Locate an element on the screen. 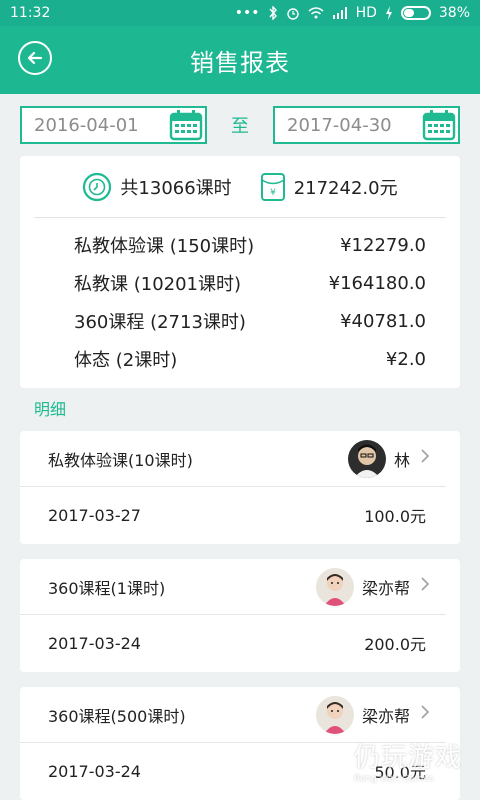  date-separator: 至 is located at coordinates (240, 126).